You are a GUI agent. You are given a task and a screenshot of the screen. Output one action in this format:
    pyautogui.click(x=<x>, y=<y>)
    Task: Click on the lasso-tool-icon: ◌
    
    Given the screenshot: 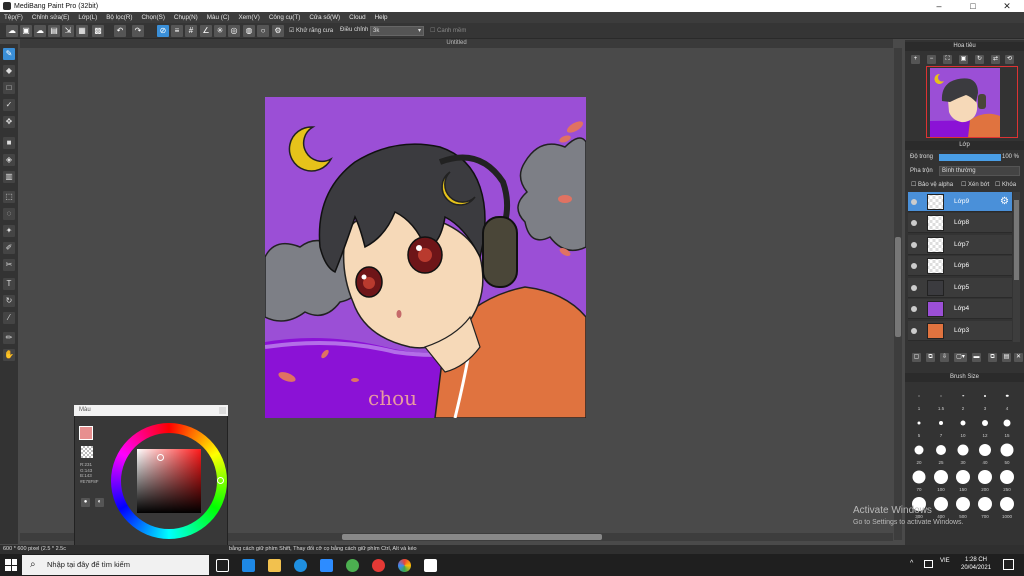 What is the action you would take?
    pyautogui.click(x=9, y=214)
    